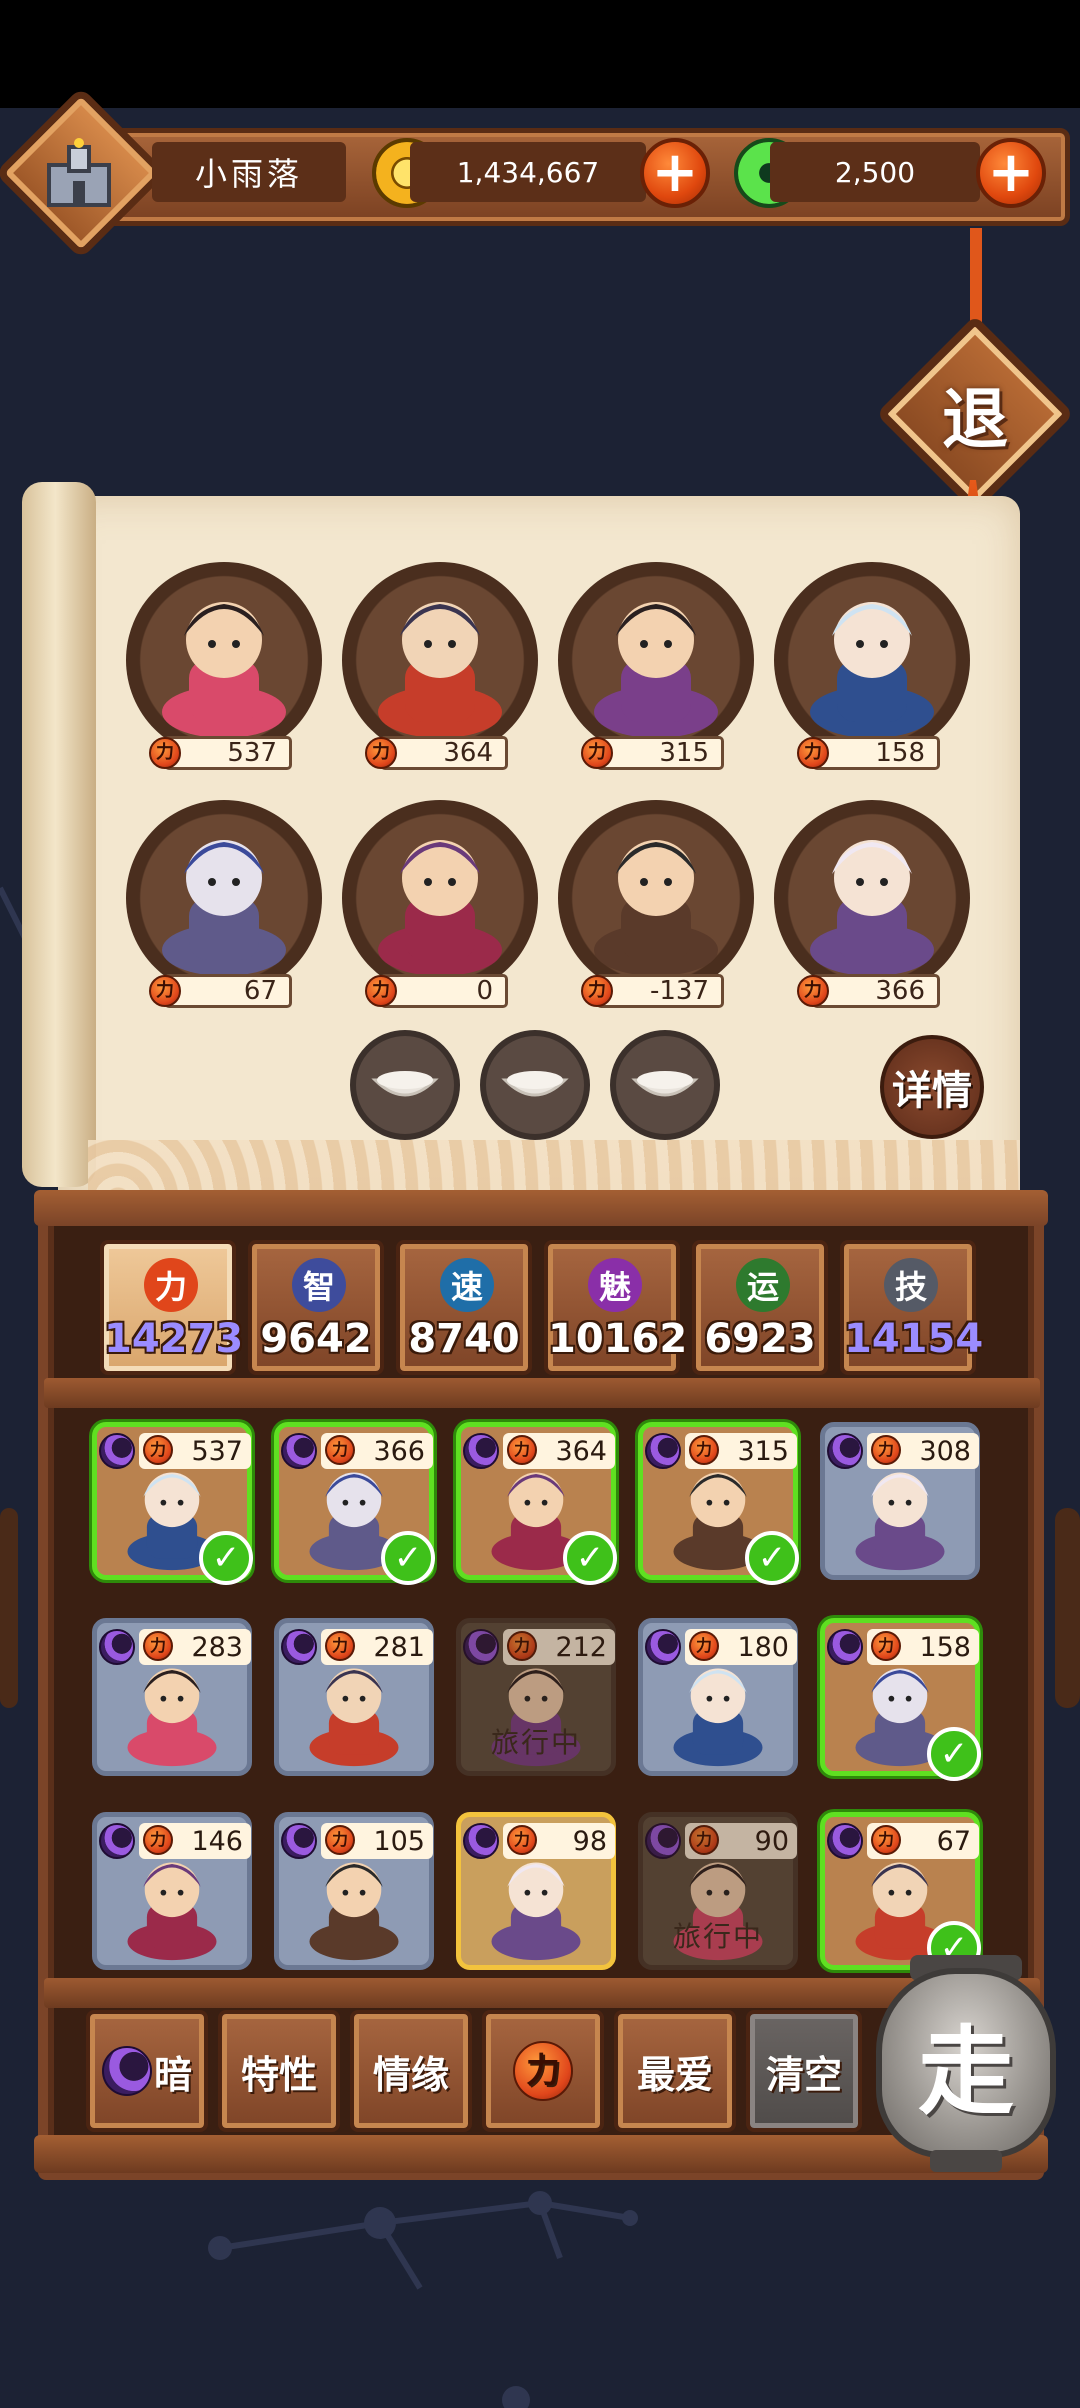 The height and width of the screenshot is (2408, 1080). What do you see at coordinates (528, 172) in the screenshot?
I see `gold-amount: 1,434,667` at bounding box center [528, 172].